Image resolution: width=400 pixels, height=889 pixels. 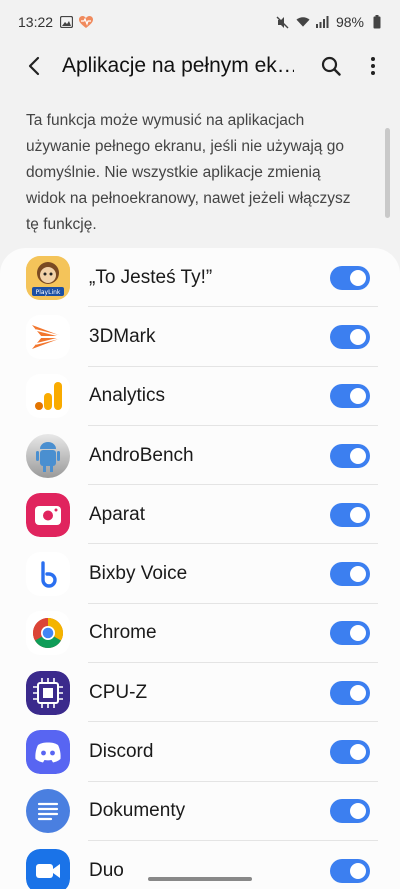 What do you see at coordinates (377, 22) in the screenshot?
I see `battery-icon` at bounding box center [377, 22].